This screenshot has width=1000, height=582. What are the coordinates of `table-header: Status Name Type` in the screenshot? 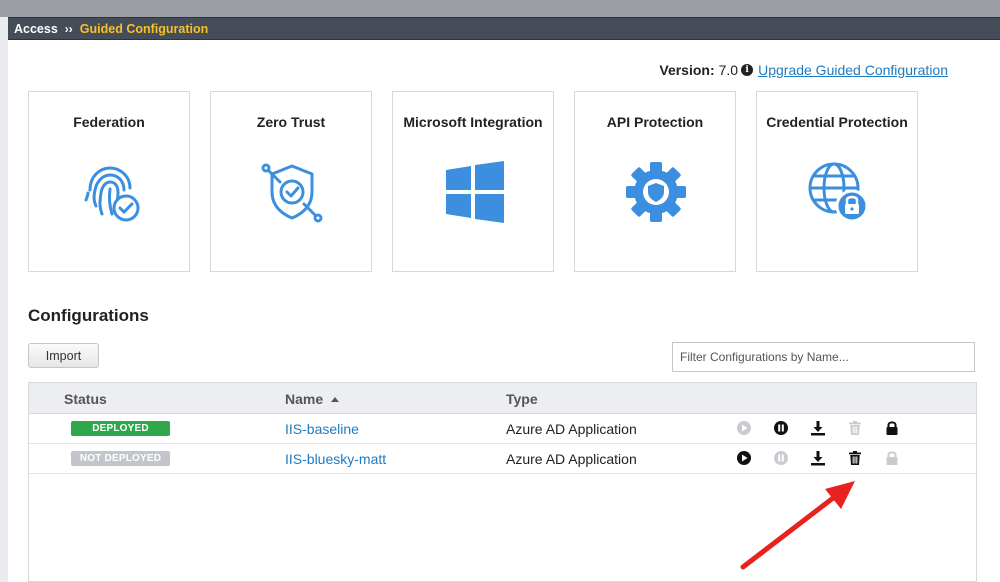 It's located at (502, 398).